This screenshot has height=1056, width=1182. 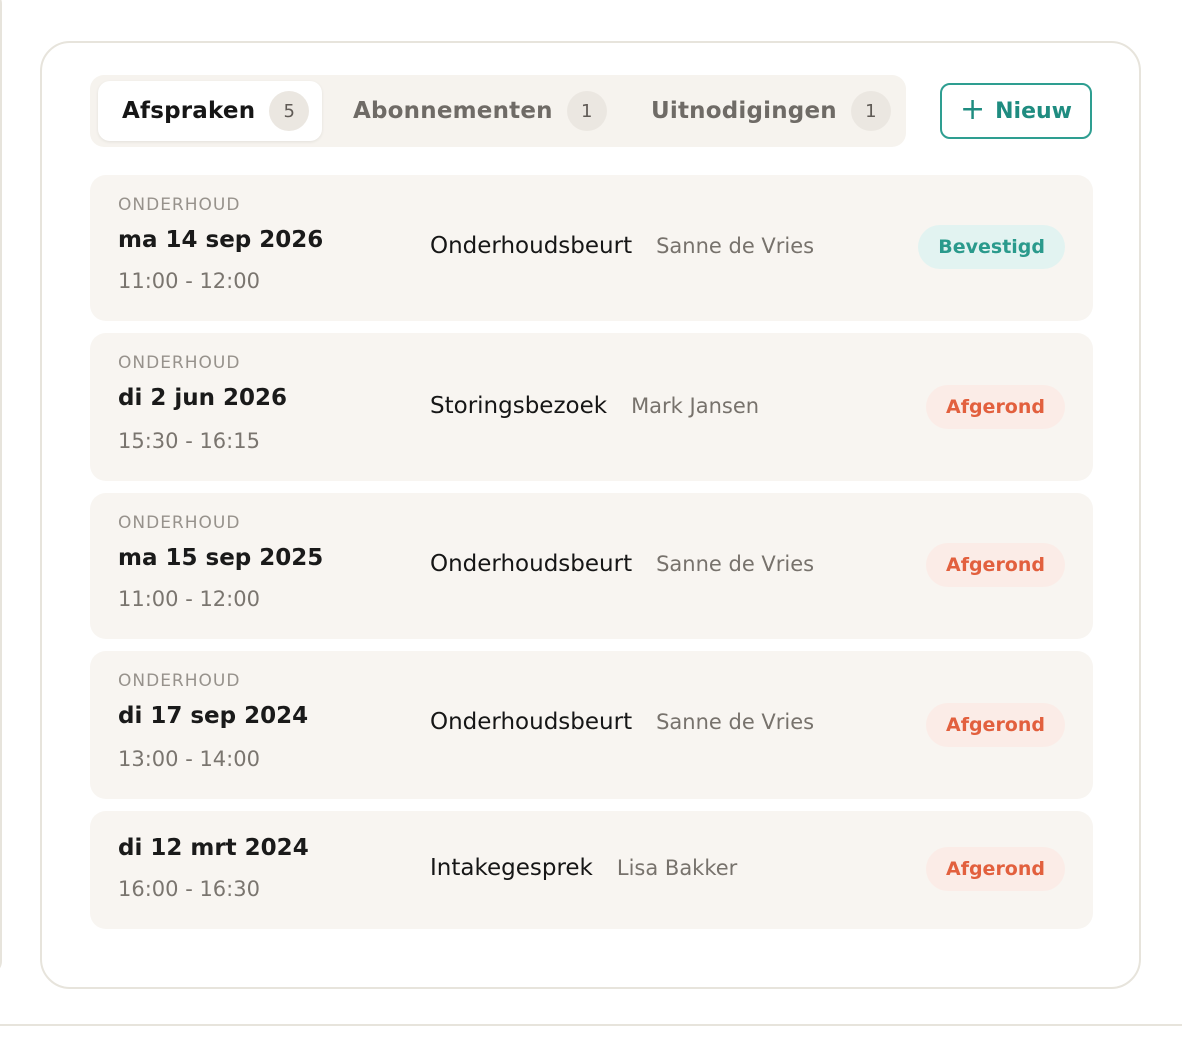 I want to click on previous-panel-edge, so click(x=1, y=487).